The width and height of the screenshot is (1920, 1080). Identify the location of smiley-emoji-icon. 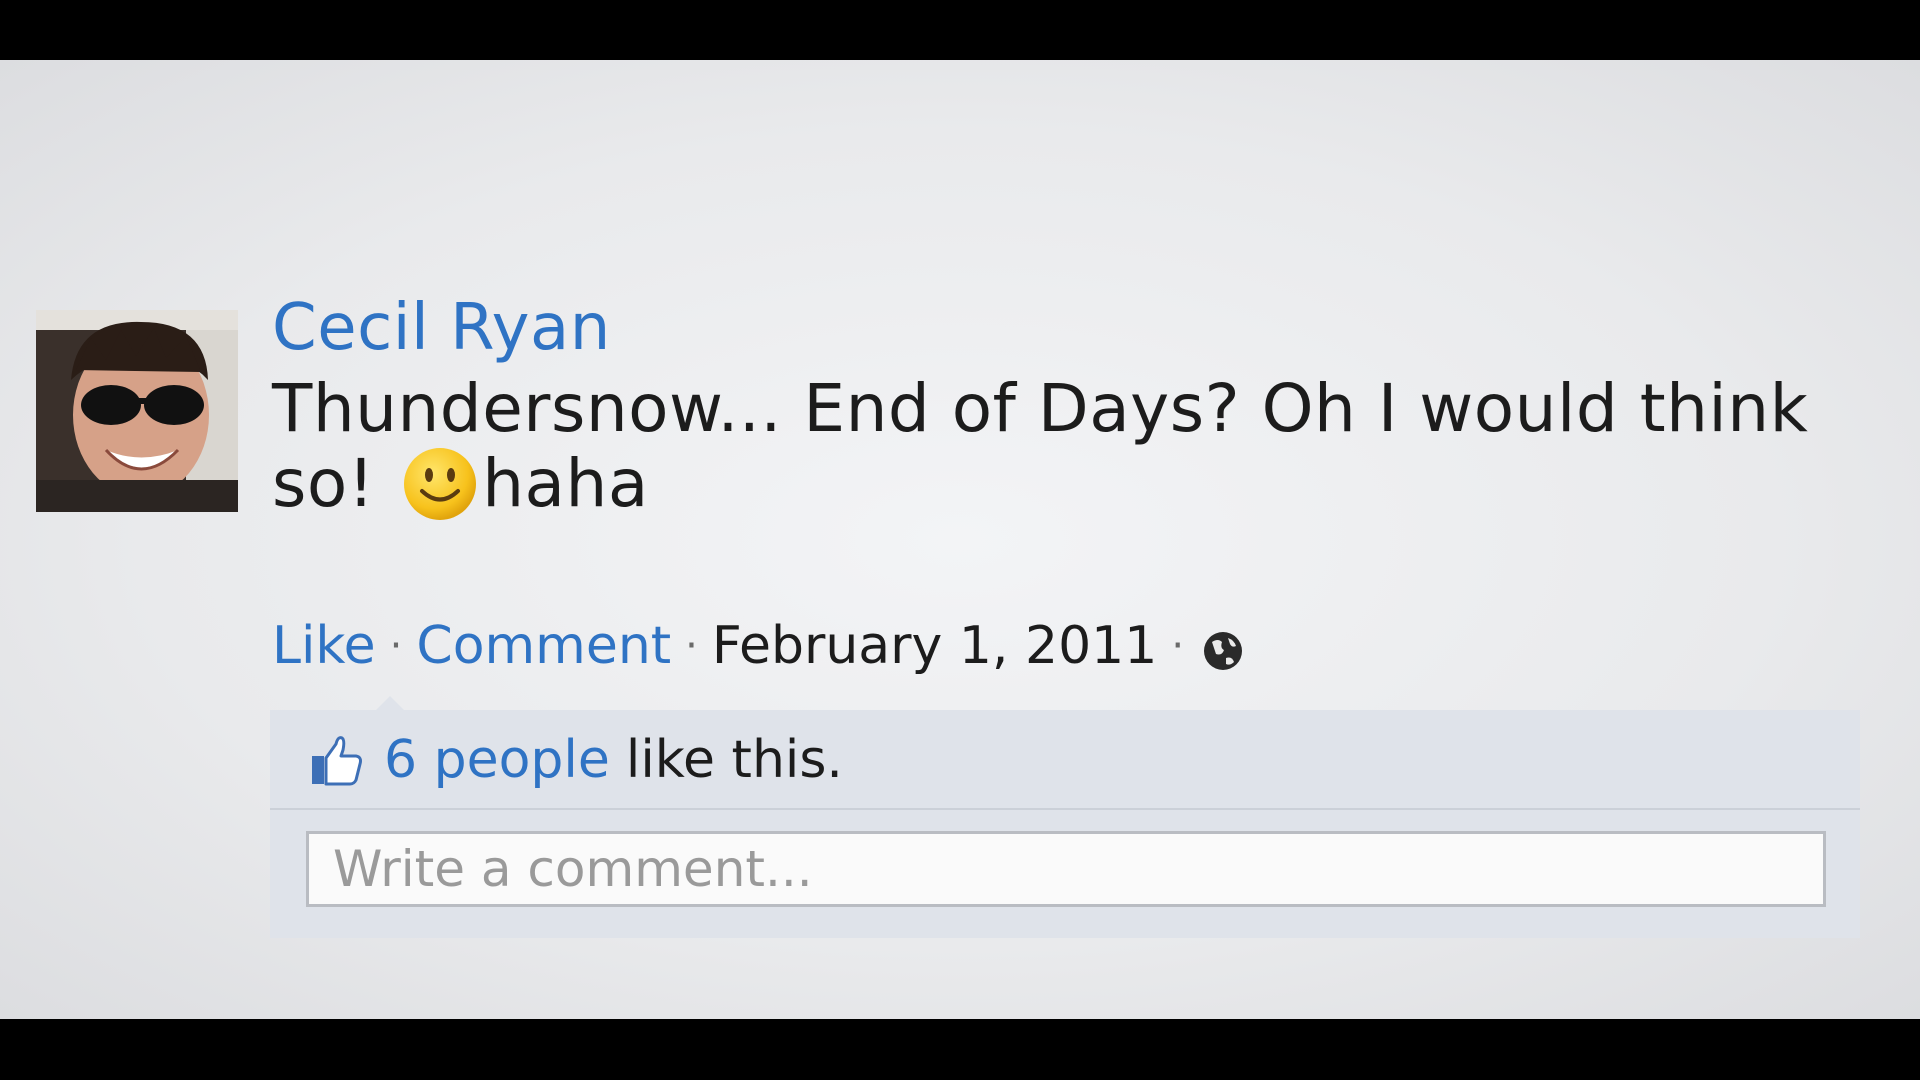
(440, 484).